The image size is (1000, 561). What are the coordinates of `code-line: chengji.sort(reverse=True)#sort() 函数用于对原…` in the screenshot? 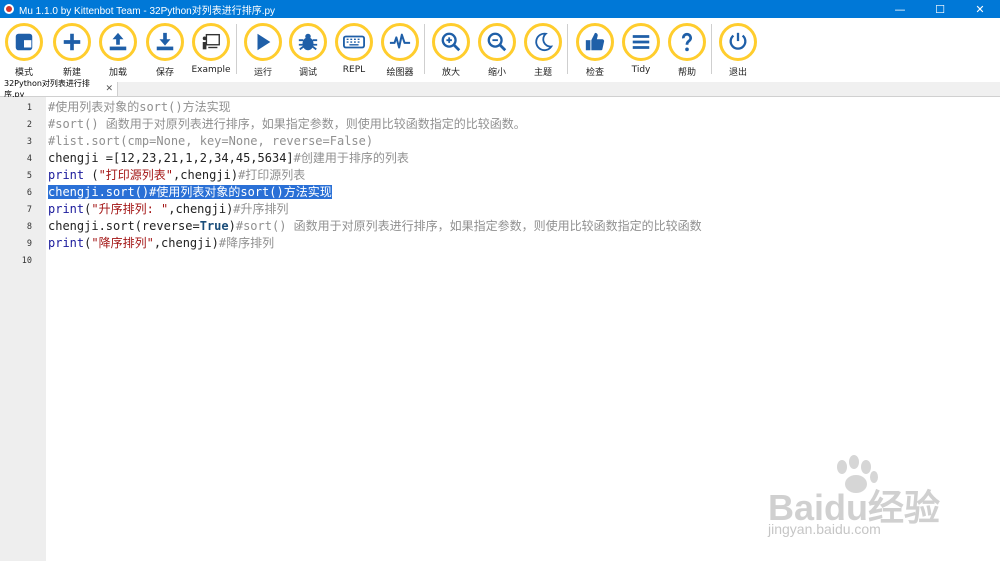 It's located at (375, 226).